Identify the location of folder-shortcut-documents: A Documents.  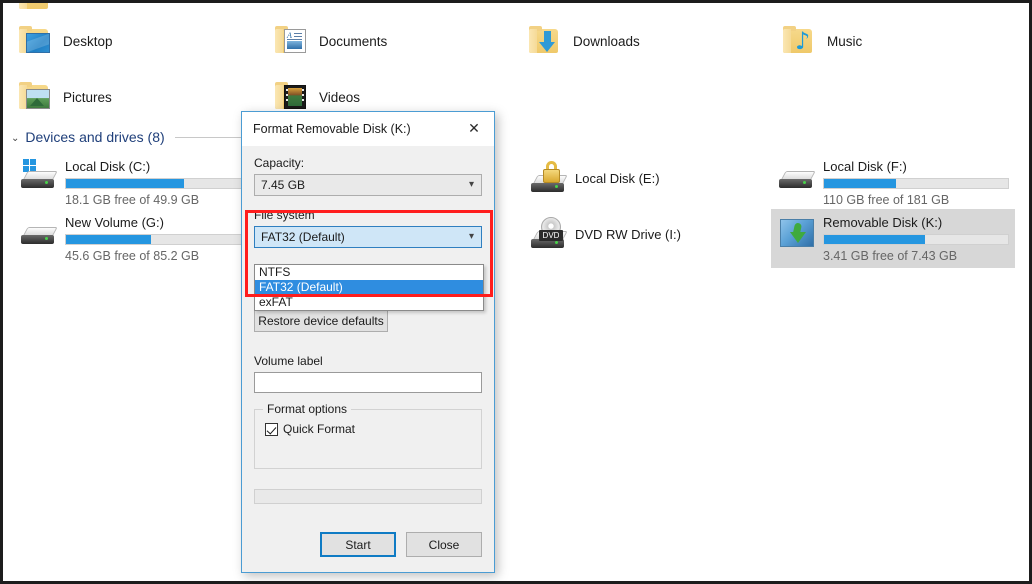
(330, 41).